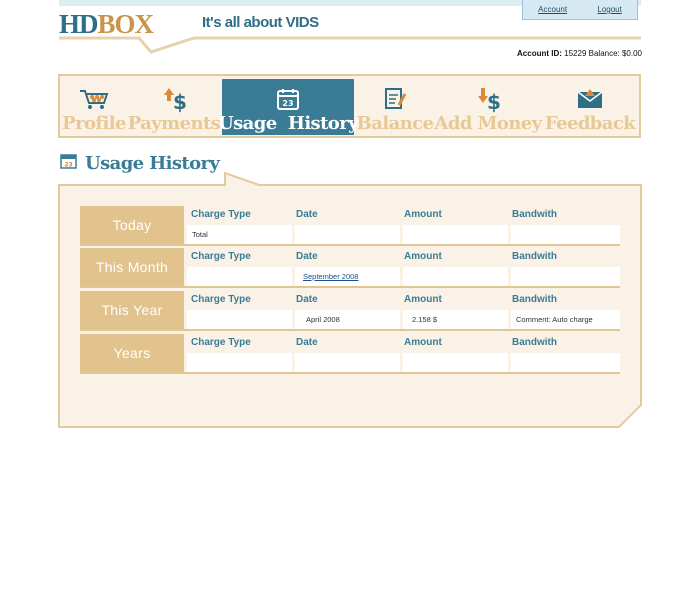 This screenshot has width=700, height=590. I want to click on nav-item-profile: Profile, so click(94, 107).